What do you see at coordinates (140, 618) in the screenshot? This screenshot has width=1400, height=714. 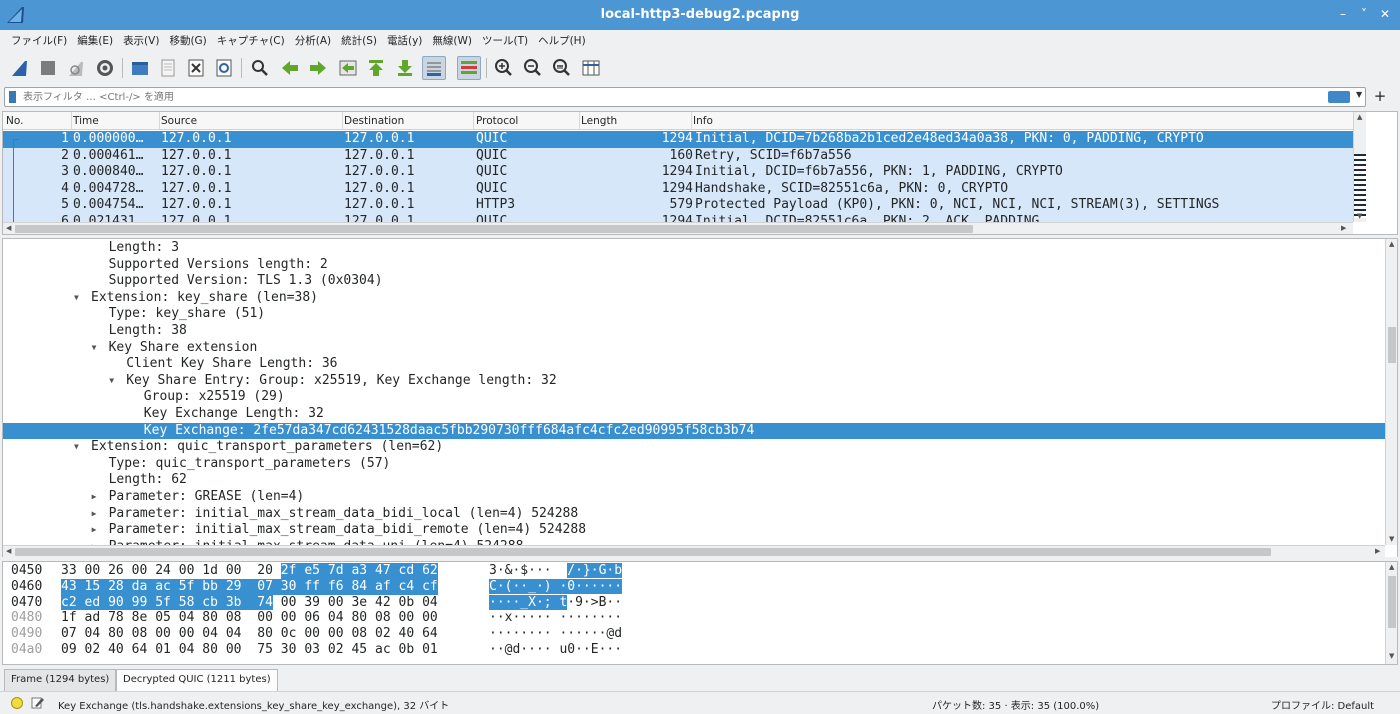 I see `hex-byte: 8e` at bounding box center [140, 618].